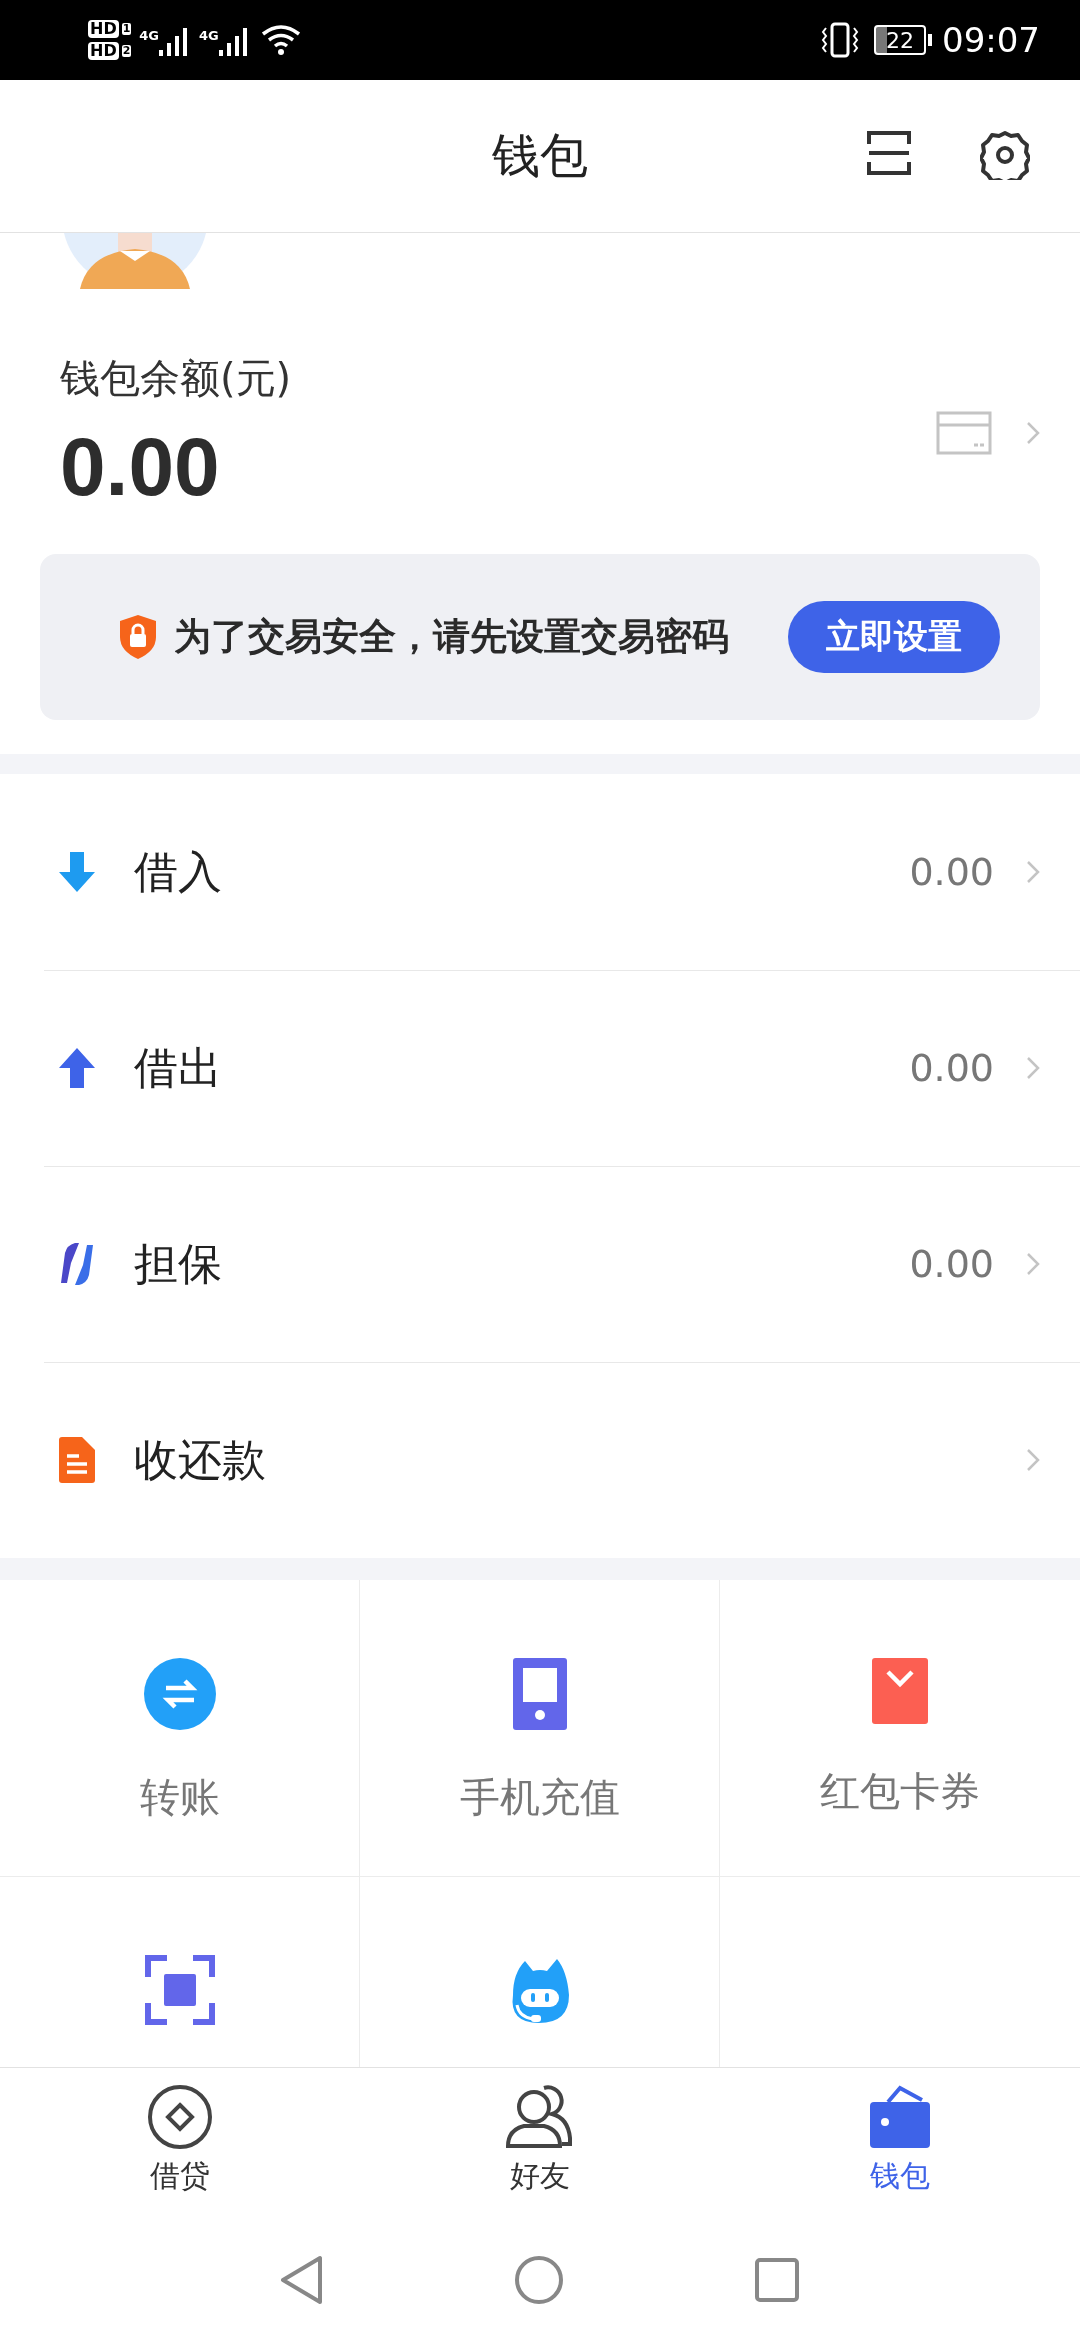 This screenshot has width=1080, height=2340. I want to click on wallet-icon, so click(900, 2117).